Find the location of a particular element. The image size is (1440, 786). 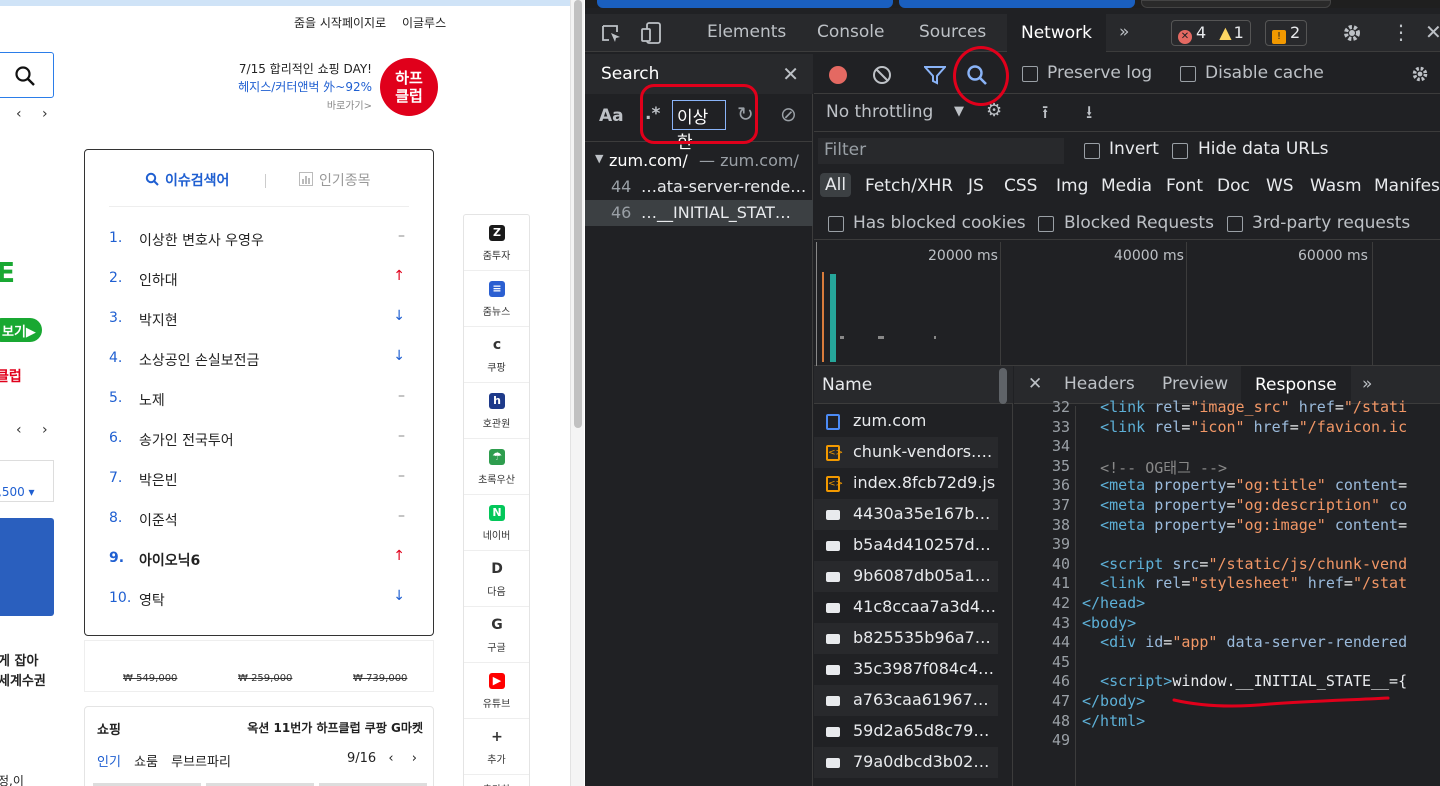

quick-link-green-umbrella: ☂ 초록우산 is located at coordinates (496, 467).